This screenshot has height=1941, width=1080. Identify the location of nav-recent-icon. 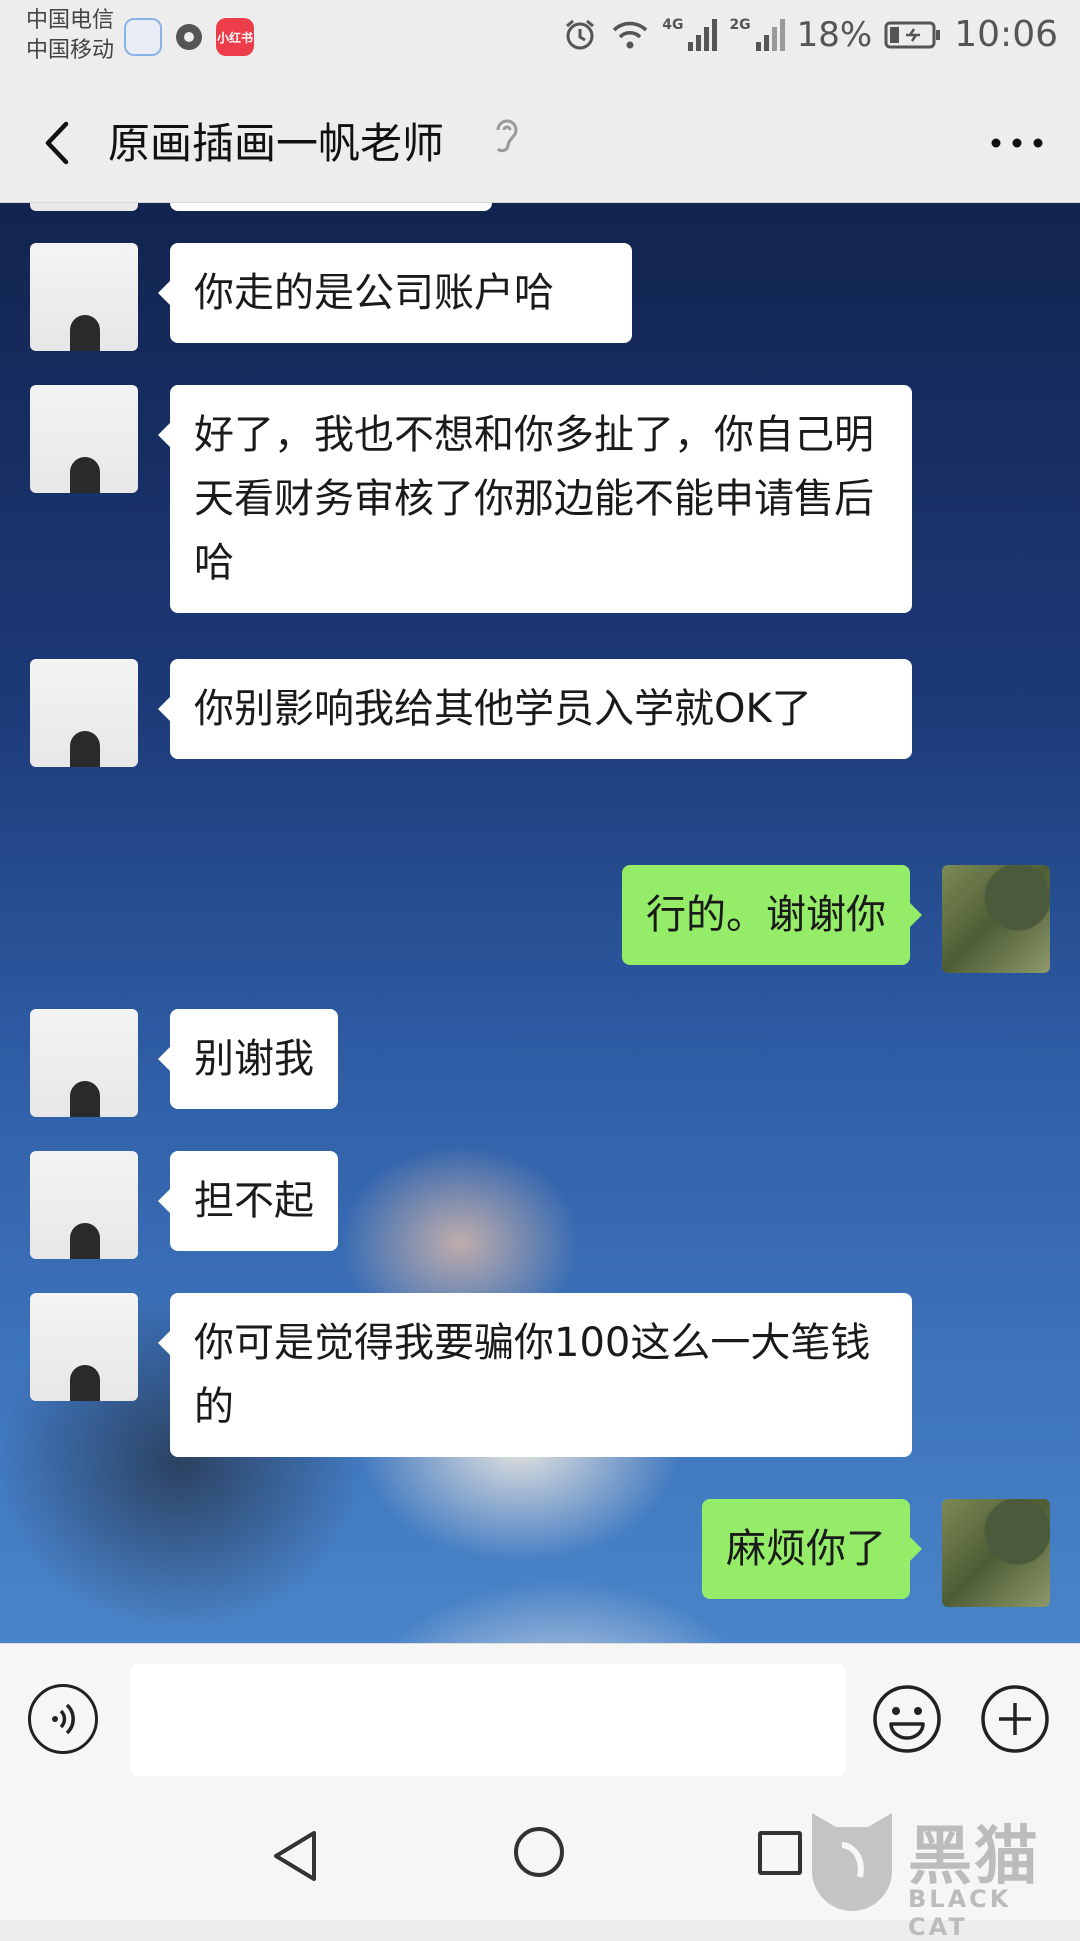
(780, 1853).